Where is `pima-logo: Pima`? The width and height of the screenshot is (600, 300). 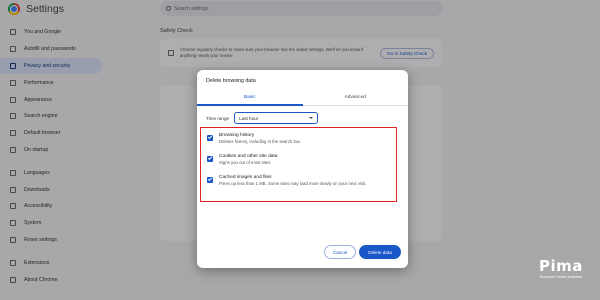 pima-logo: Pima is located at coordinates (561, 266).